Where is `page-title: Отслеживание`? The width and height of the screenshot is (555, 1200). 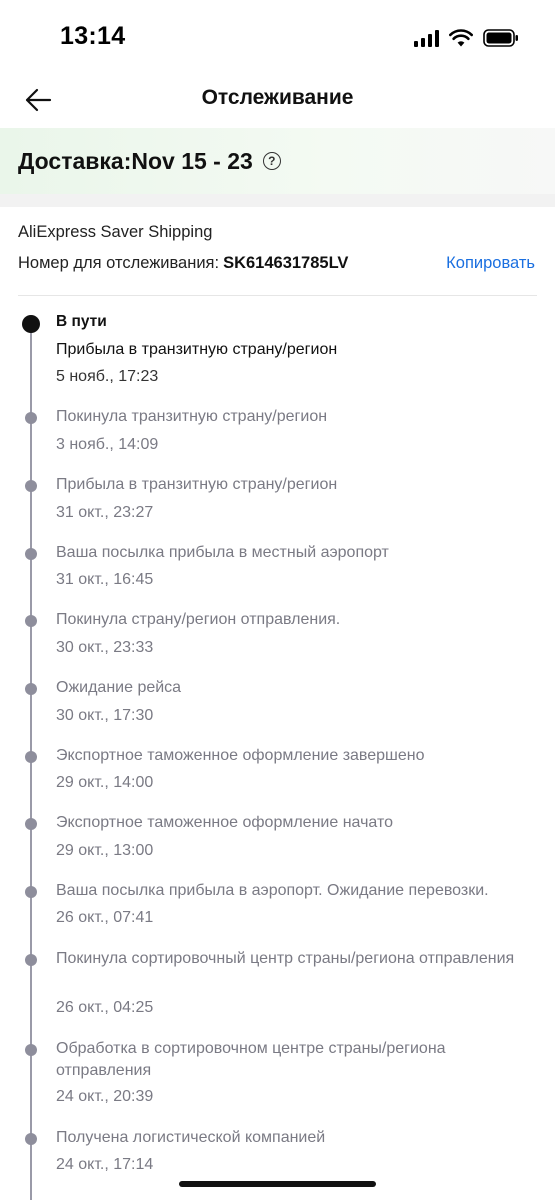
page-title: Отслеживание is located at coordinates (277, 97).